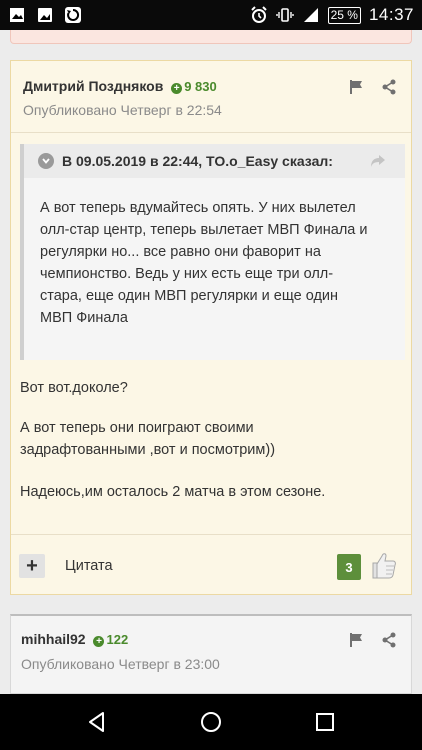 The height and width of the screenshot is (750, 422). I want to click on post-paragraph: Вот вот.доколе?, so click(74, 388).